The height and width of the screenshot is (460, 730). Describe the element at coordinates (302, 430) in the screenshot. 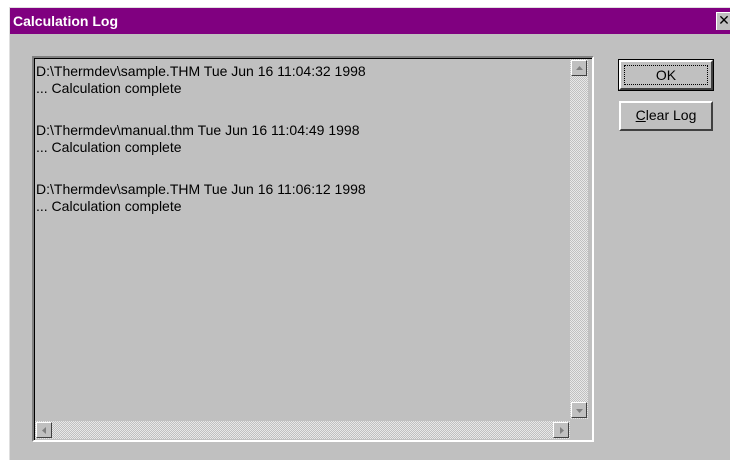

I see `horizontal-scrollbar` at that location.